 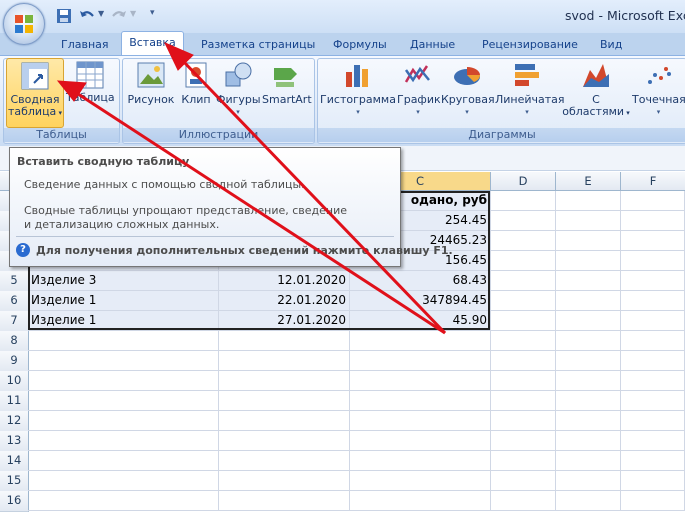 What do you see at coordinates (653, 181) in the screenshot?
I see `column-header-f: F` at bounding box center [653, 181].